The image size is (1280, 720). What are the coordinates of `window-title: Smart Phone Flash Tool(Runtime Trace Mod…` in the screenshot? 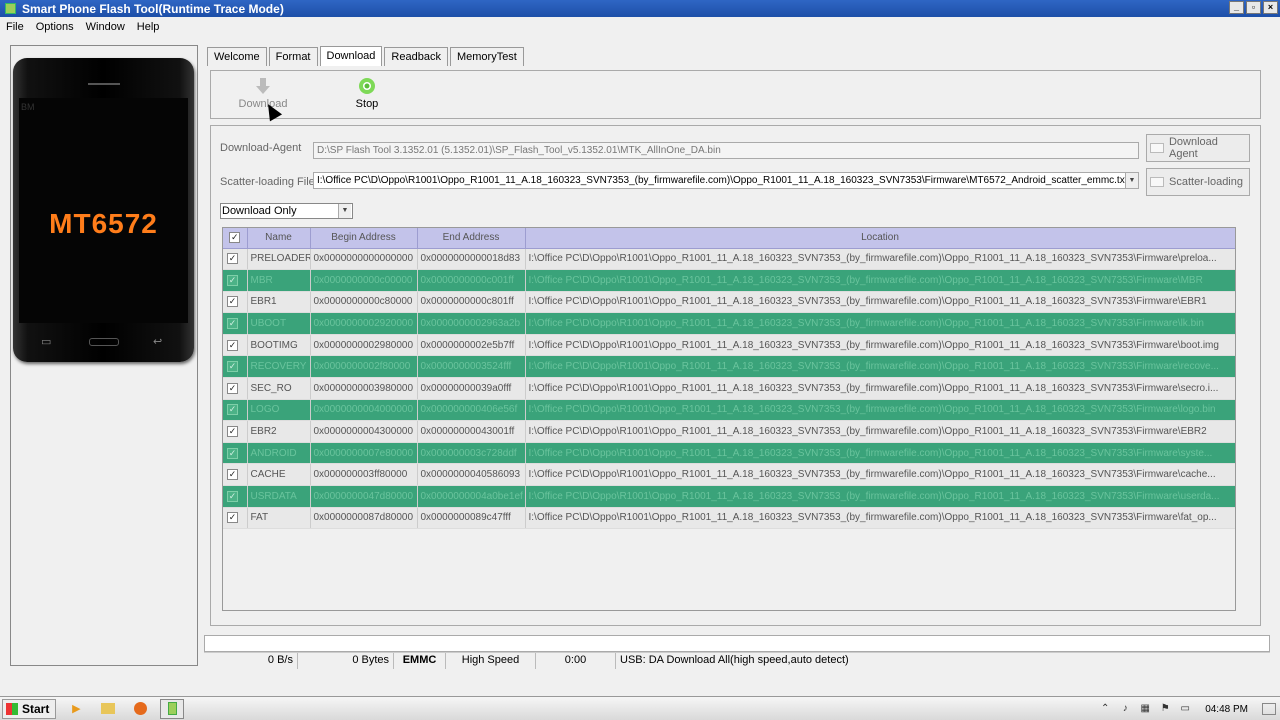 It's located at (153, 8).